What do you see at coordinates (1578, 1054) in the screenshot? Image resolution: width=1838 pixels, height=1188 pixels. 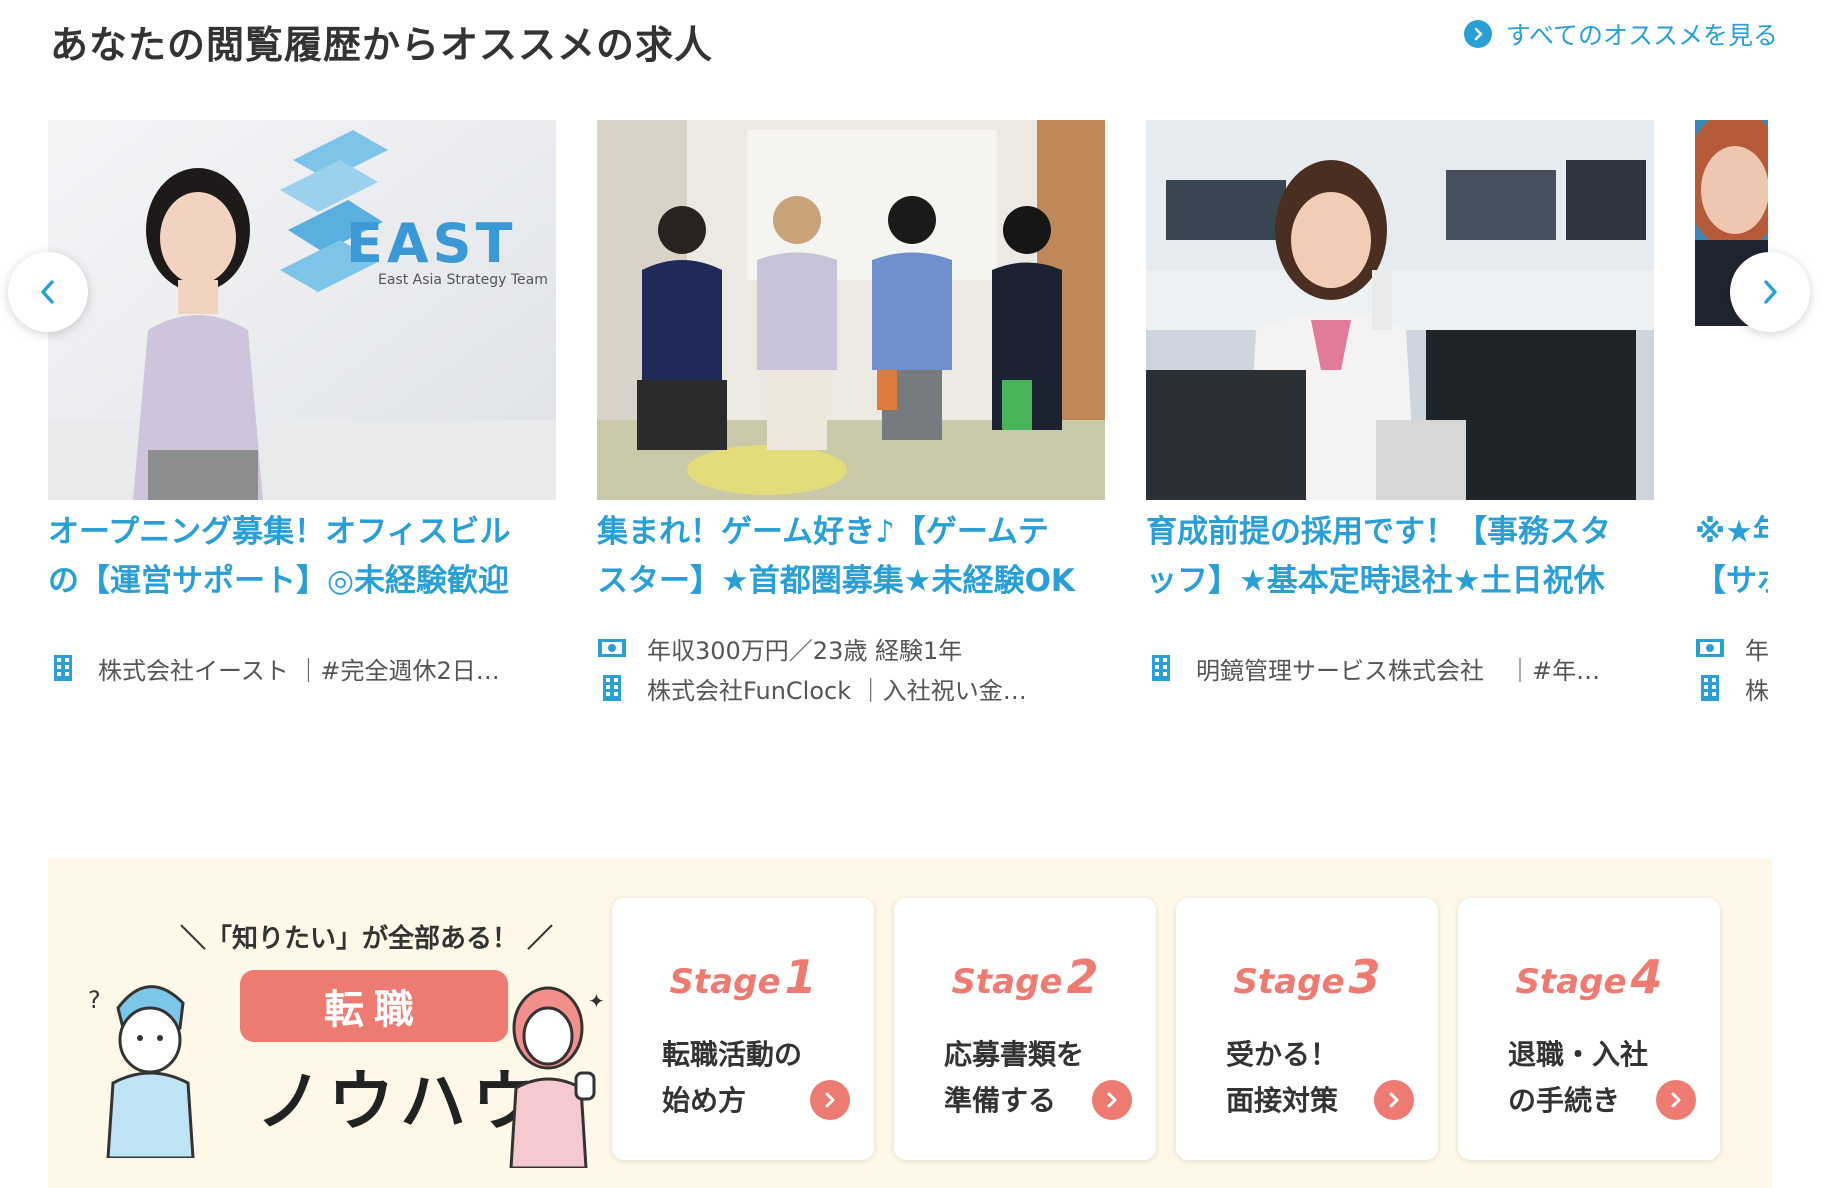 I see `stage-text-line: 退職・入社` at bounding box center [1578, 1054].